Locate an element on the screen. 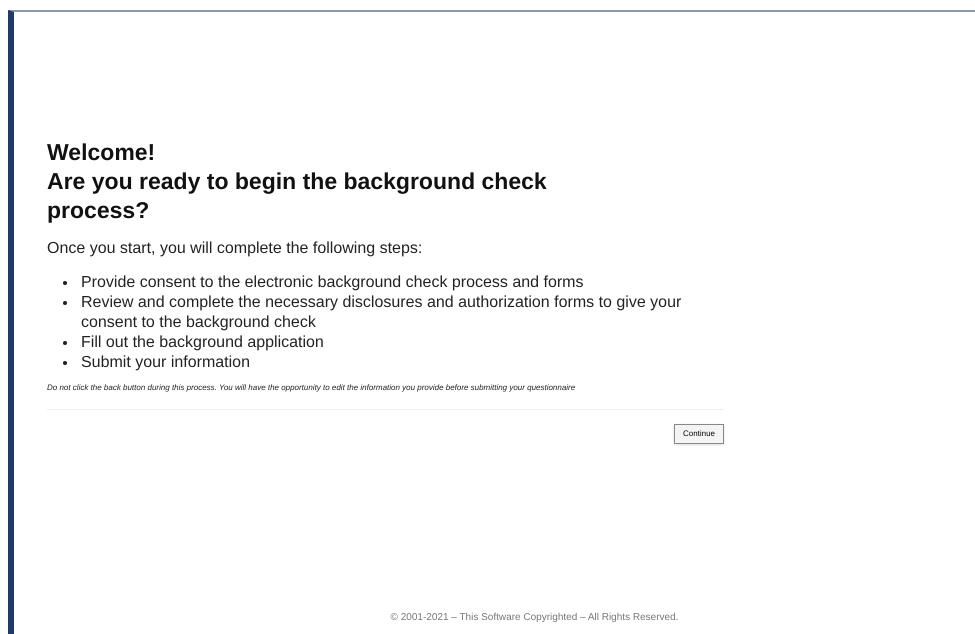 The height and width of the screenshot is (634, 975). page-heading: Are you ready to begin the background check process? is located at coordinates (297, 196).